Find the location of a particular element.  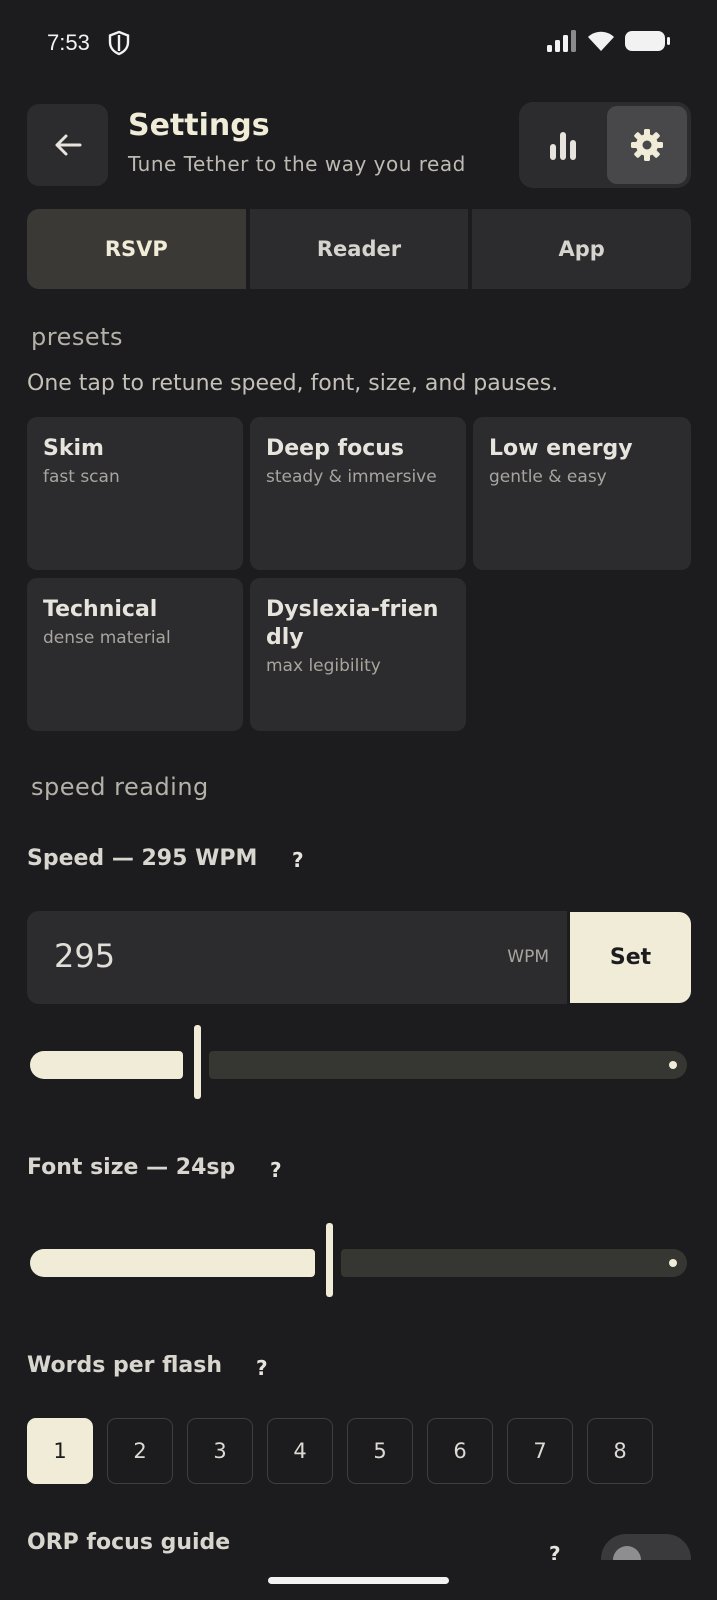

speed-reading-section-label: speed reading is located at coordinates (120, 787).